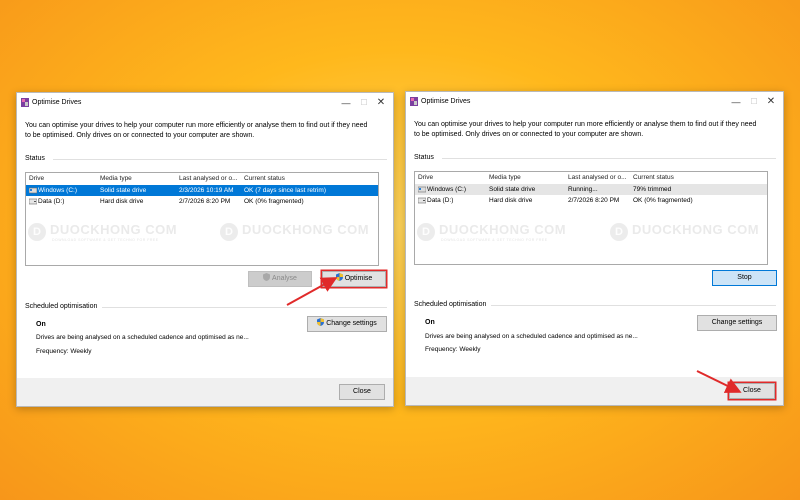 The height and width of the screenshot is (500, 800). I want to click on annotation-arrows, so click(514, 335).